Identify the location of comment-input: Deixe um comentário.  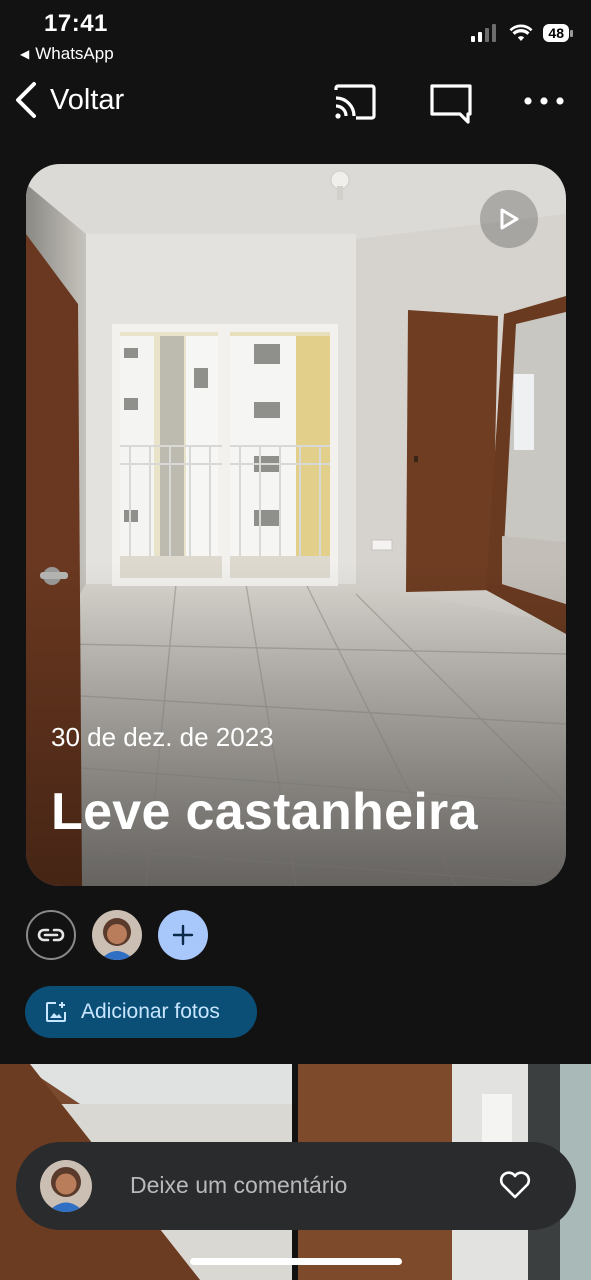
(238, 1185).